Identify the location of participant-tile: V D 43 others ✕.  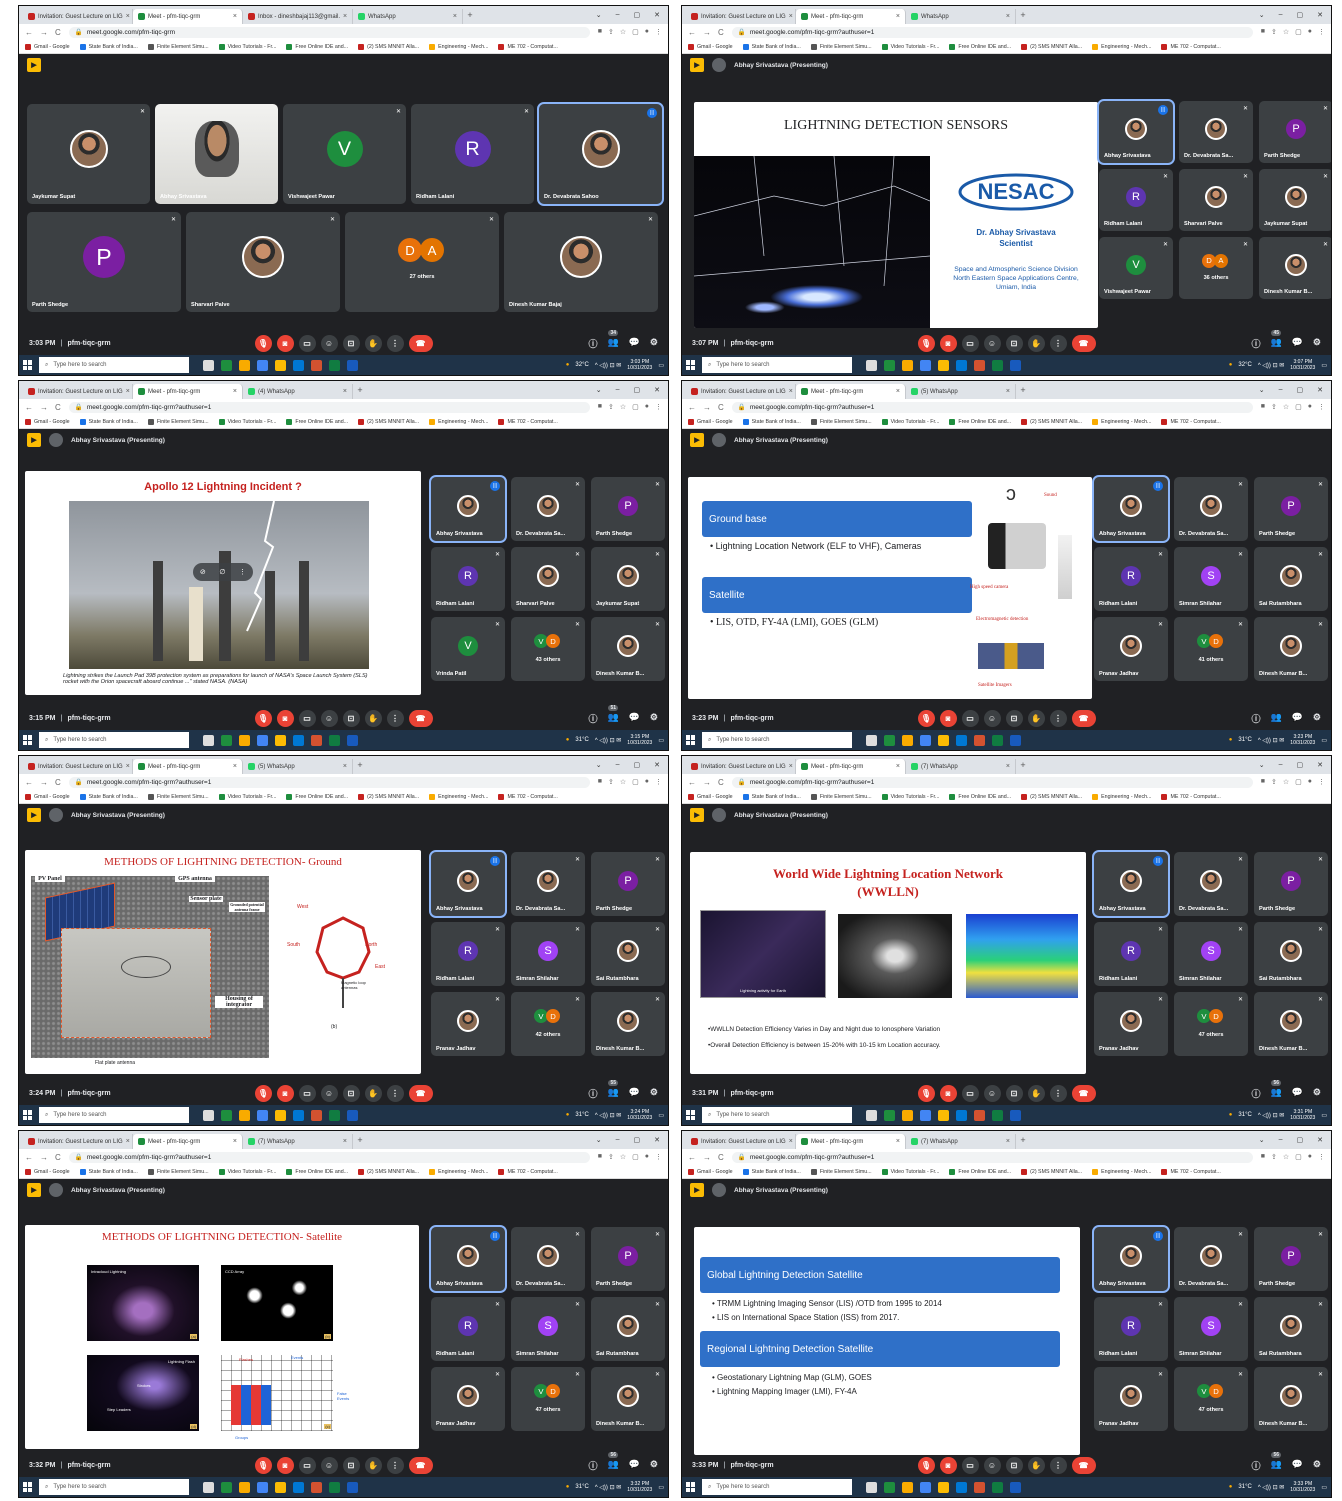
(548, 649).